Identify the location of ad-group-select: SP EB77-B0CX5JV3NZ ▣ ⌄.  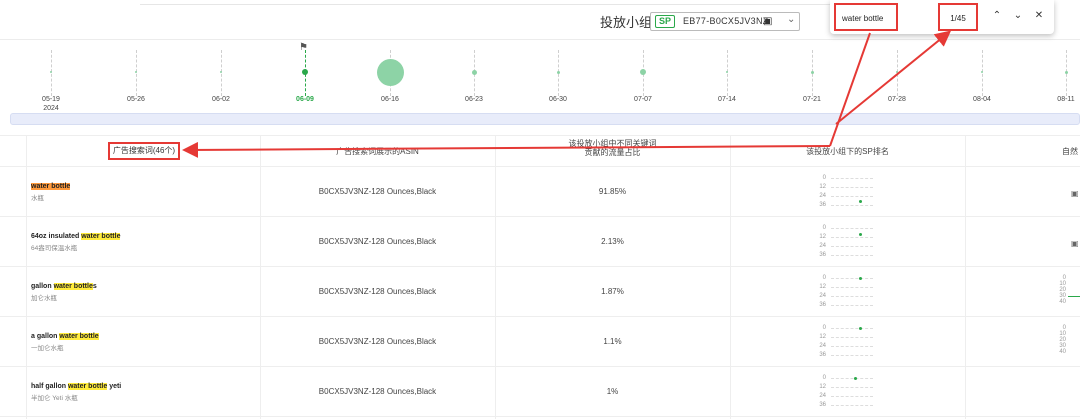
(725, 21).